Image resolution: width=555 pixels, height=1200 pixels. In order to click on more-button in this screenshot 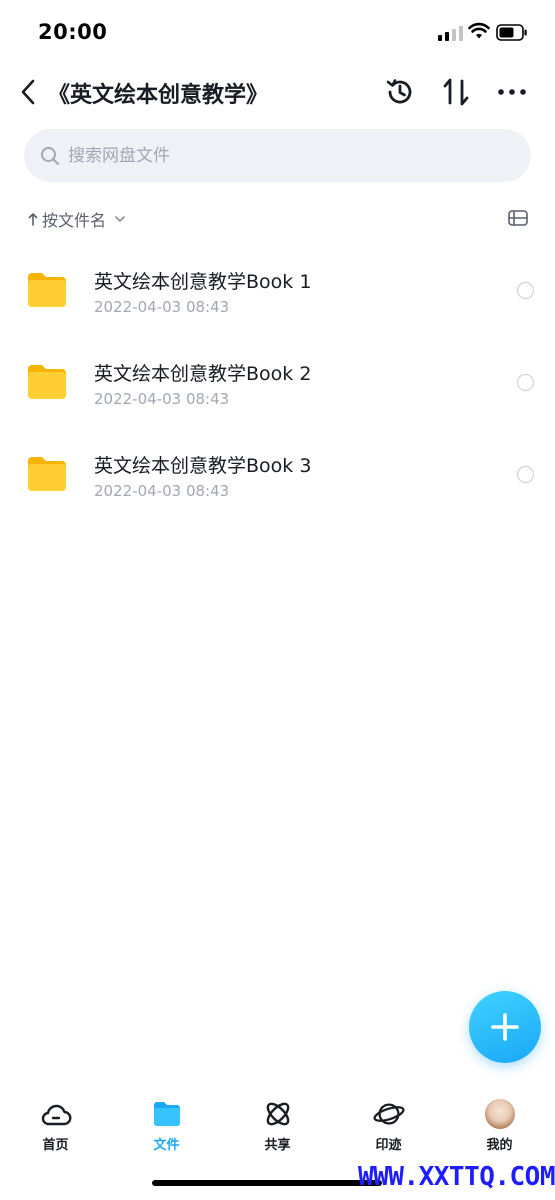, I will do `click(512, 92)`.